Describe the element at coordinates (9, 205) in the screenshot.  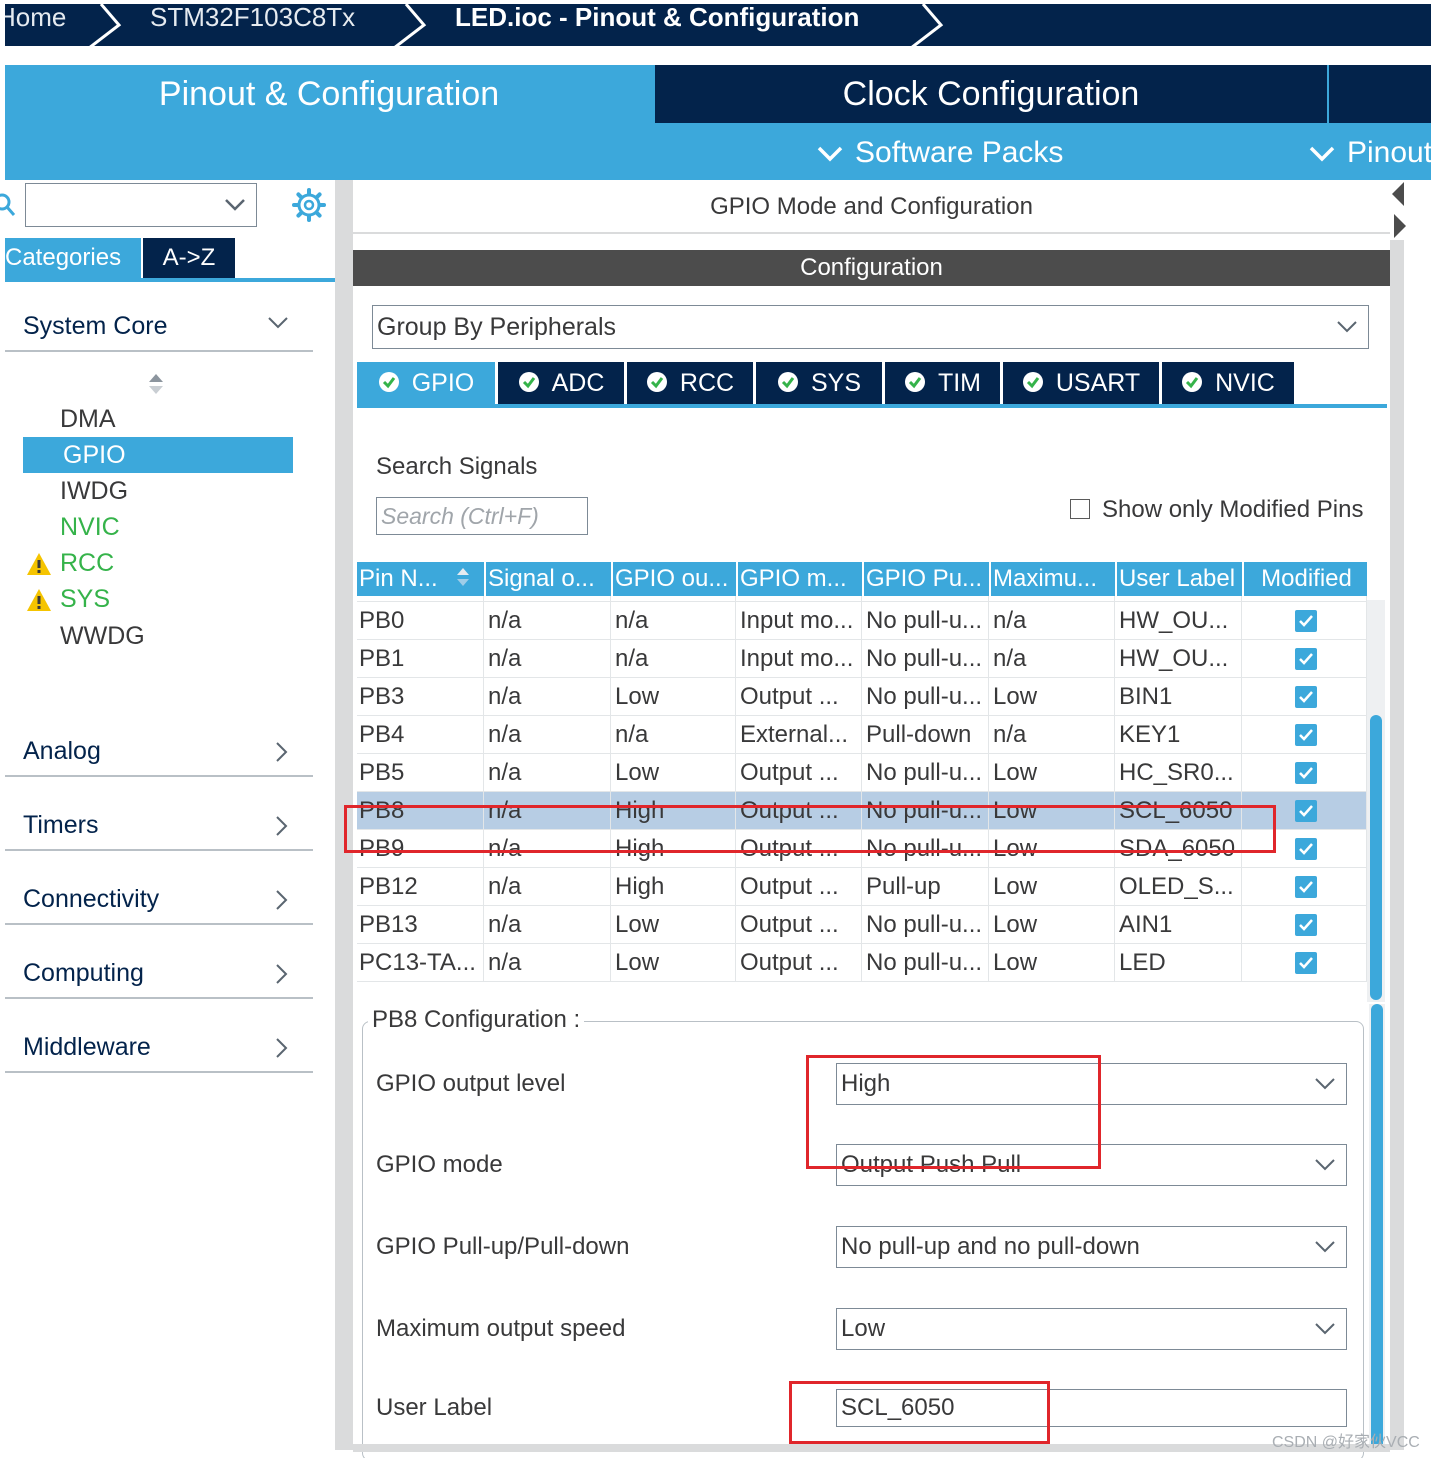
I see `search-icon` at that location.